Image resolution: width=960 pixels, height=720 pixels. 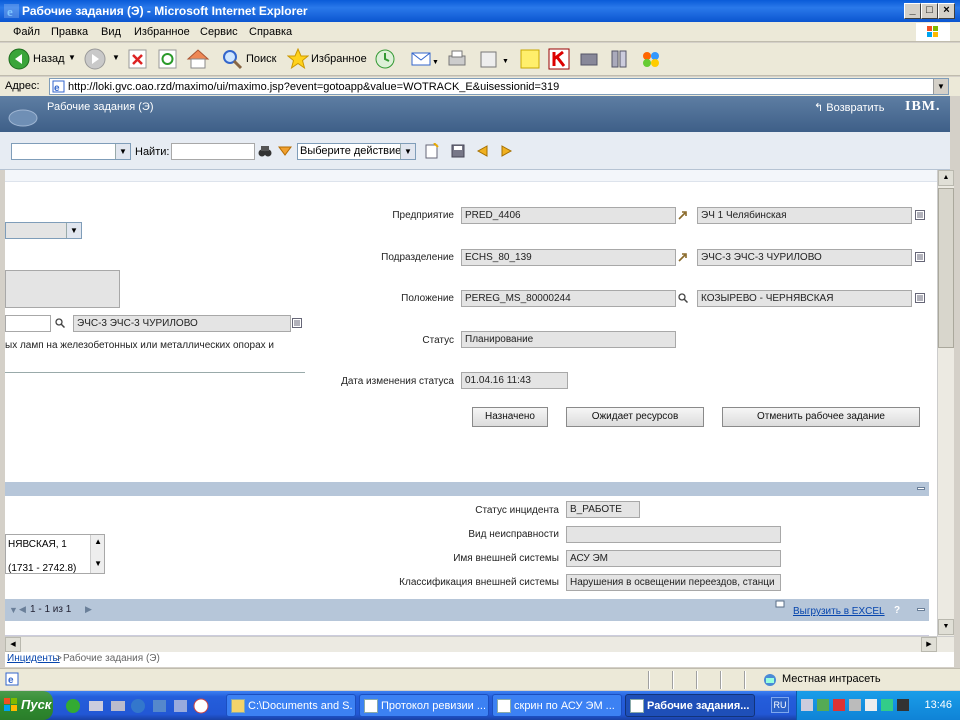 I want to click on close-button: ×, so click(x=946, y=11).